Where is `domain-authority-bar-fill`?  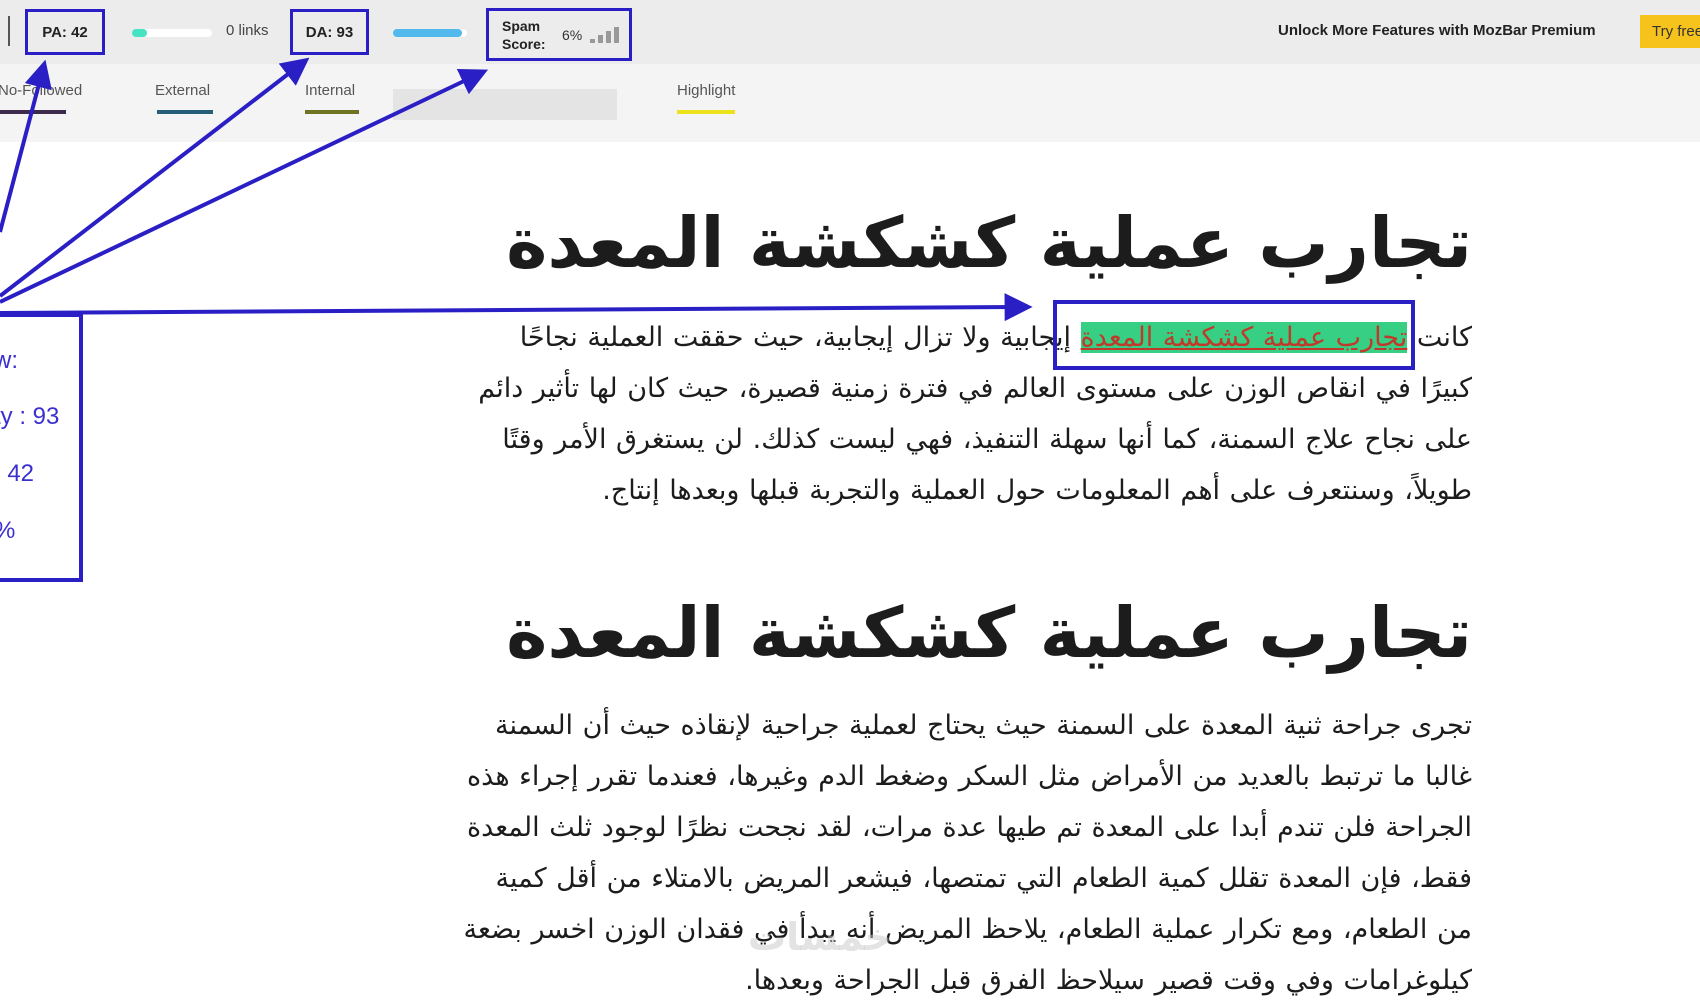 domain-authority-bar-fill is located at coordinates (427, 33).